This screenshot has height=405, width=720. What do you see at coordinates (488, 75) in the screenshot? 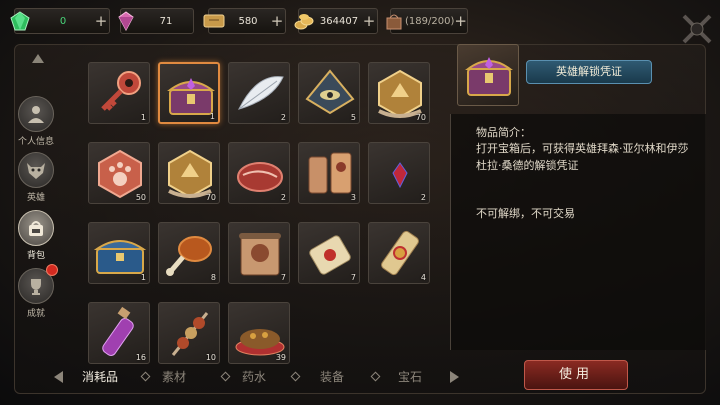
I see `detail-item-icon` at bounding box center [488, 75].